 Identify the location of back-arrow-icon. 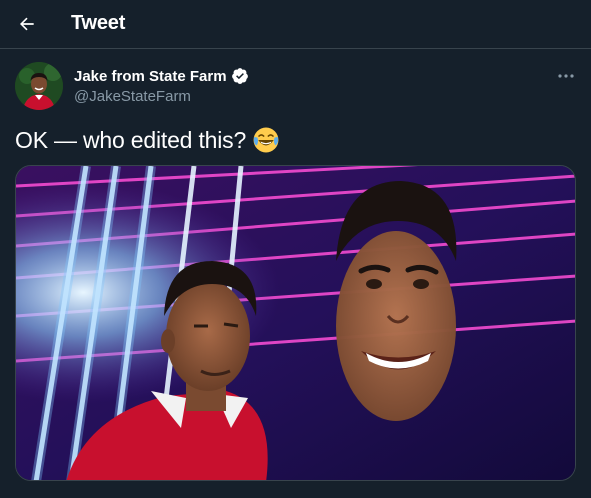
(27, 24).